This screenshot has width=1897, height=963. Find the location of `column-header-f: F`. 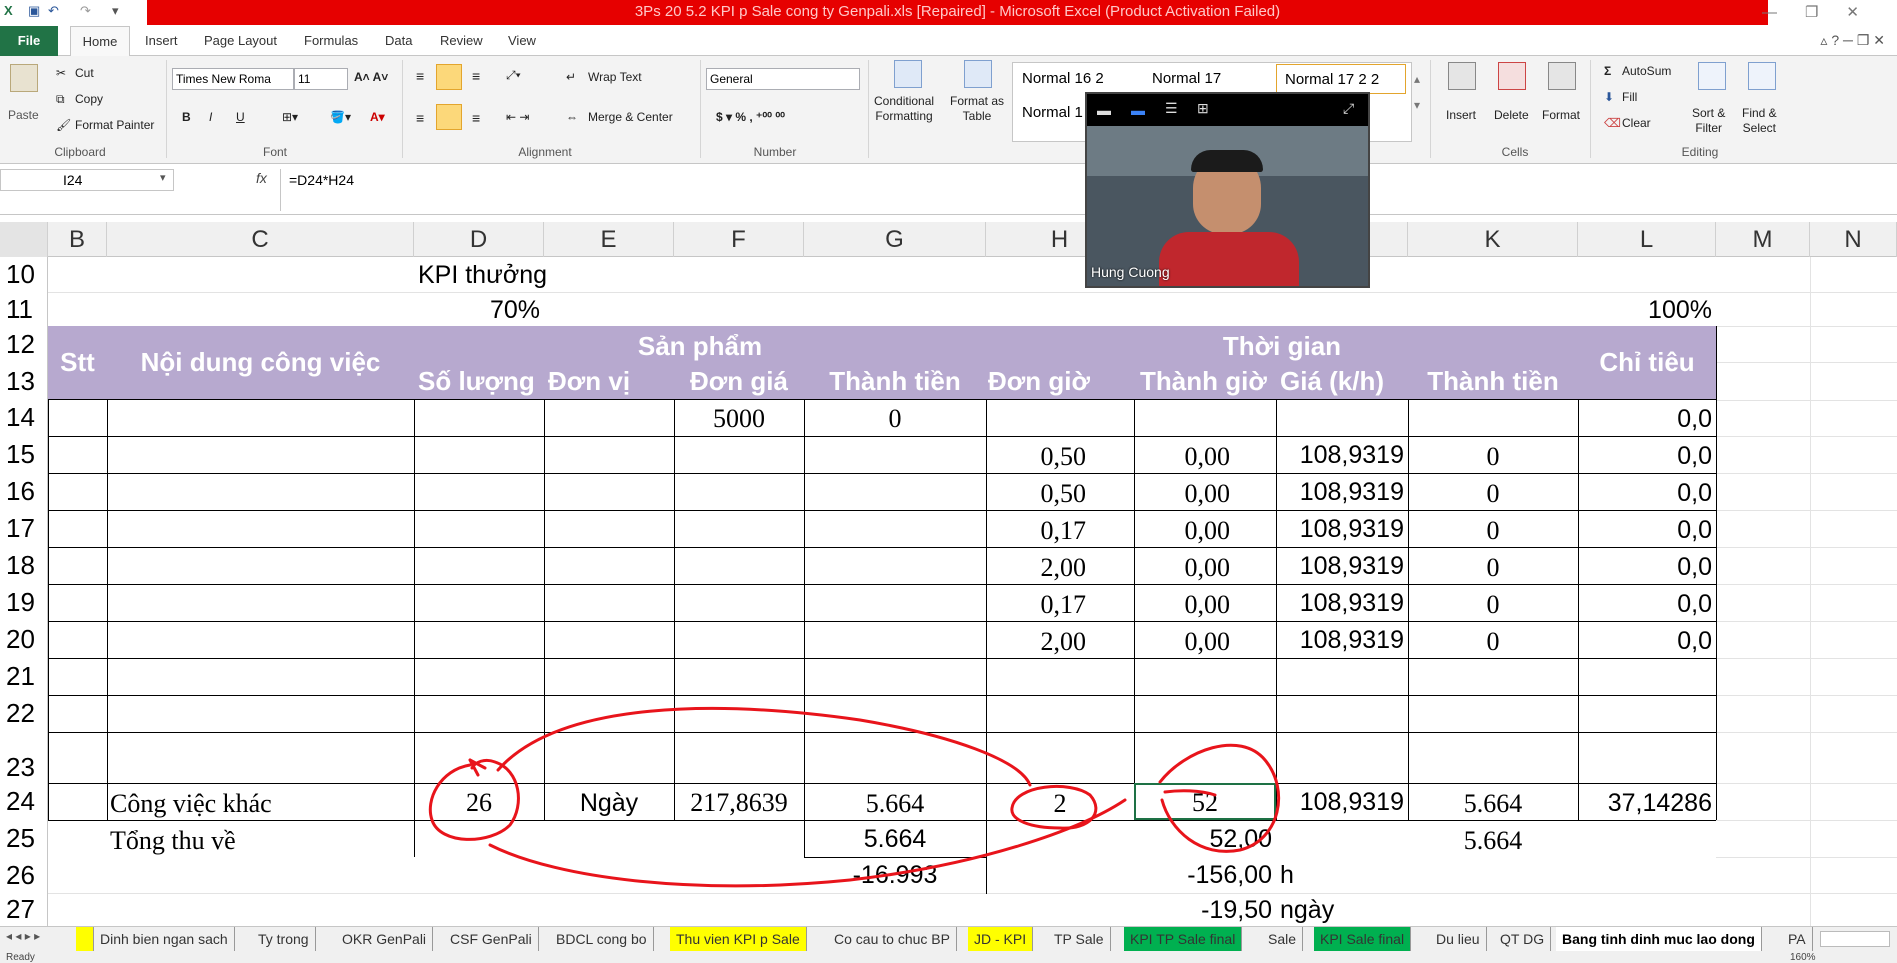

column-header-f: F is located at coordinates (739, 239).